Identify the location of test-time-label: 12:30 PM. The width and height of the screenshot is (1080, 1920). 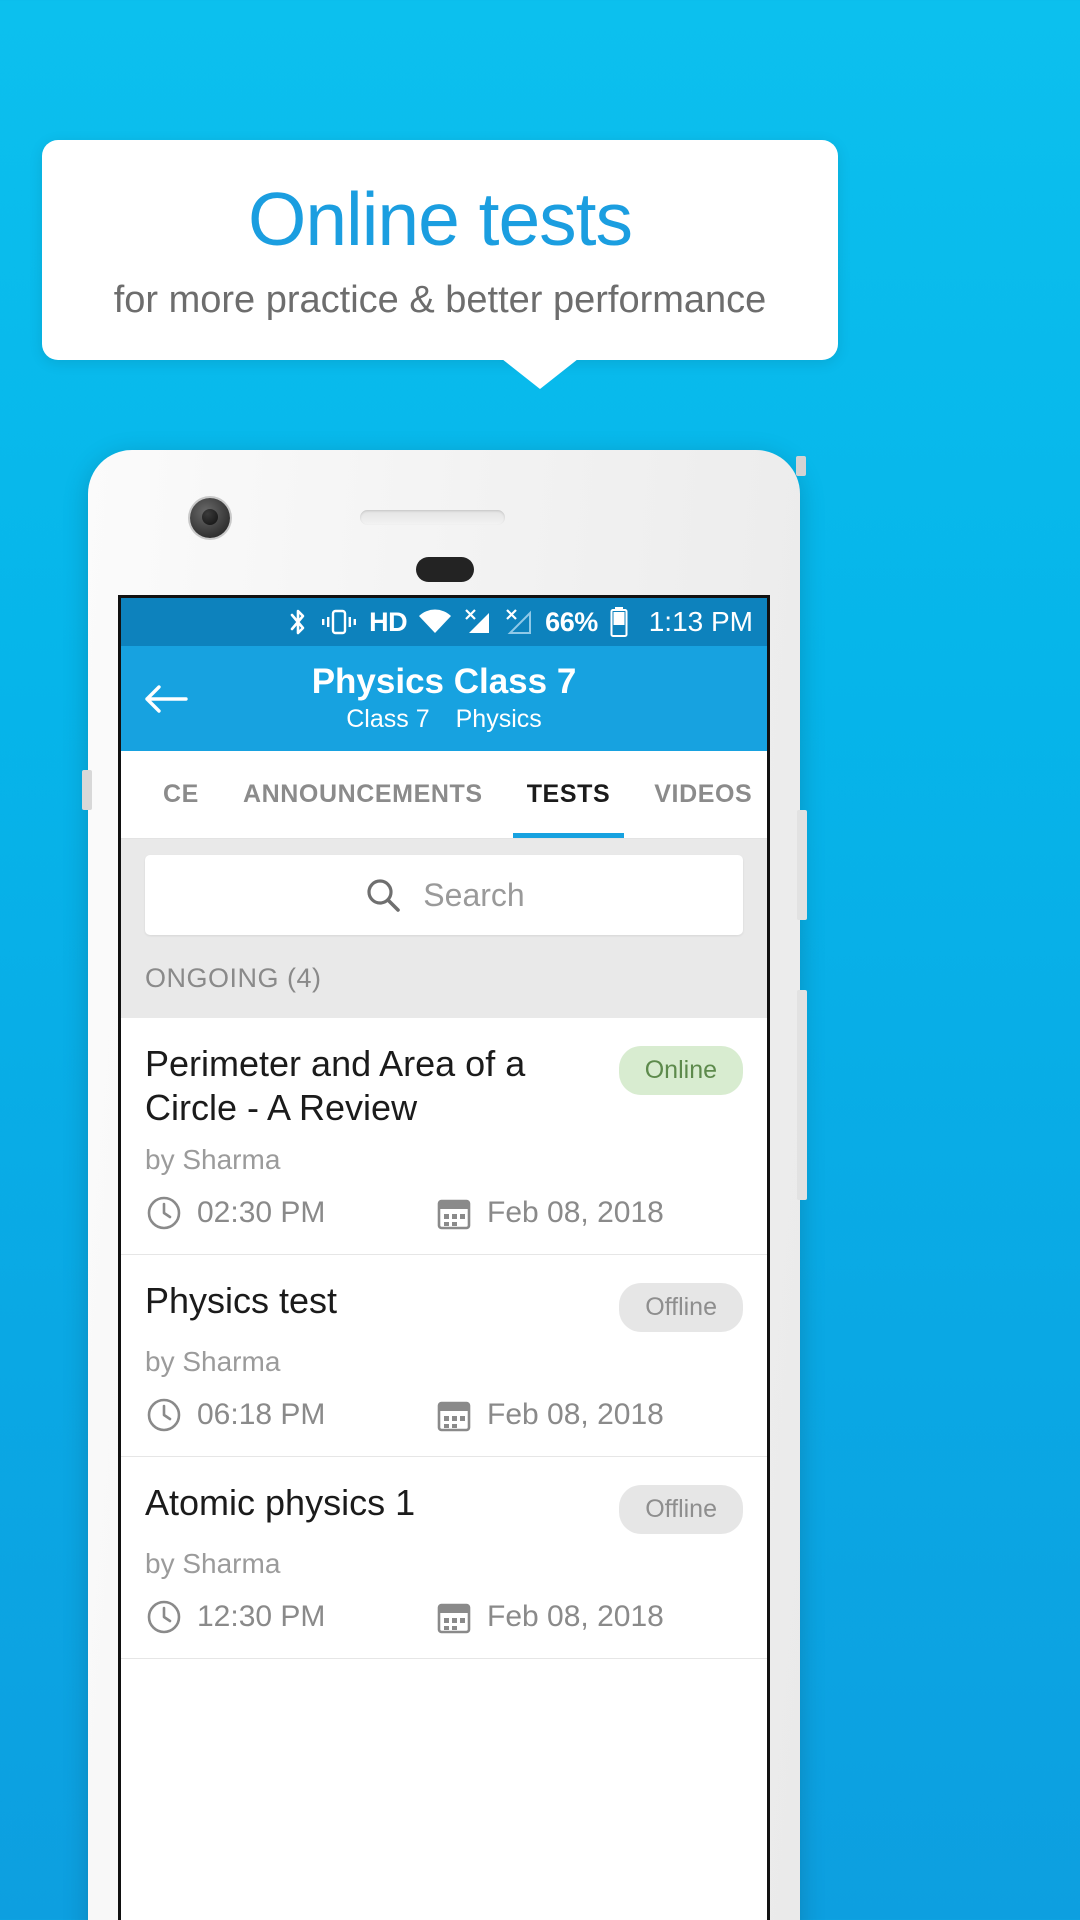
(261, 1616).